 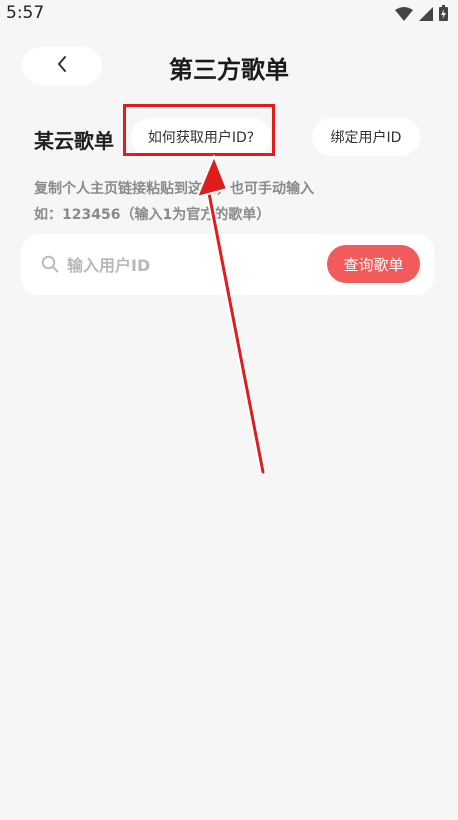 I want to click on hint-text: 复制个人主页链接粘贴到这里，也可手动输入 如：123456（输入1为官方的歌单）, so click(x=199, y=202).